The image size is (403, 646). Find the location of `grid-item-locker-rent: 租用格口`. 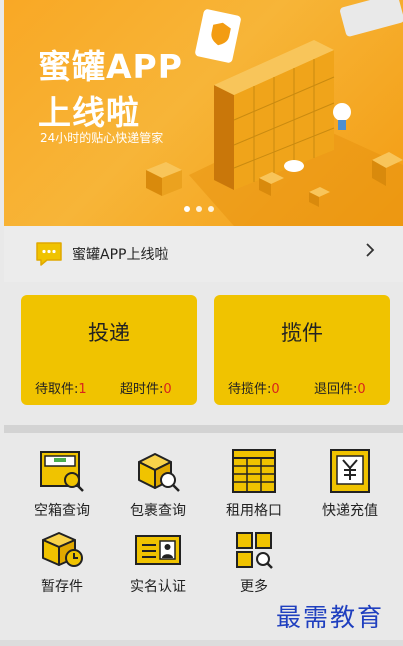

grid-item-locker-rent: 租用格口 is located at coordinates (254, 484).